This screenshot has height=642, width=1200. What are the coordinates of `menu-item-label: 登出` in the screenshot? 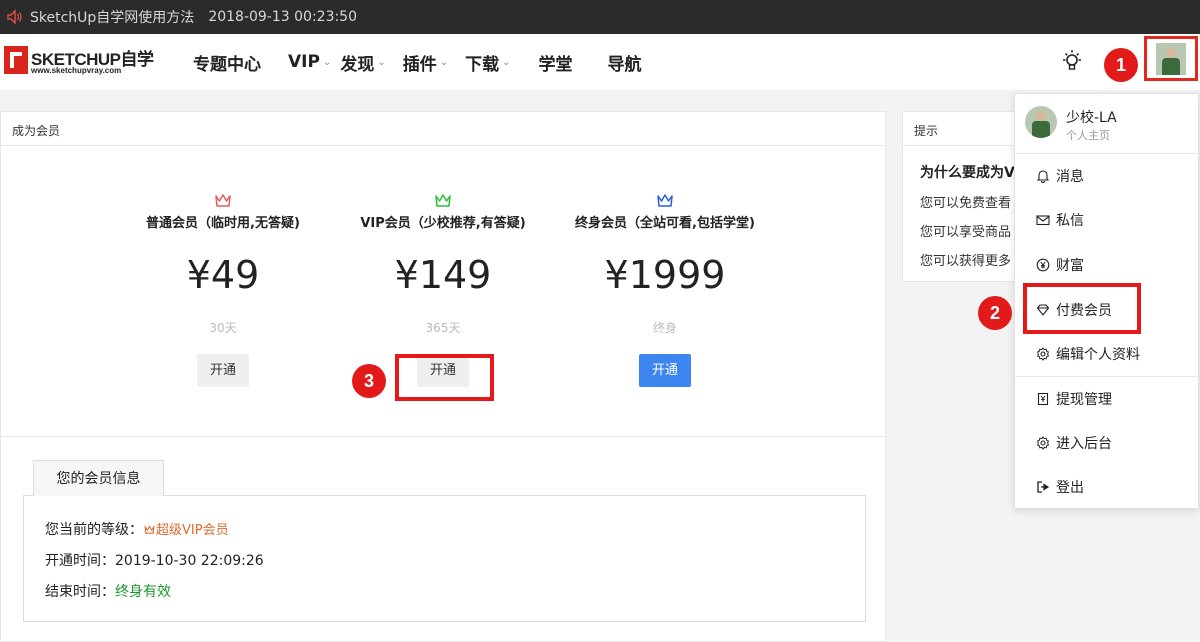 It's located at (1070, 488).